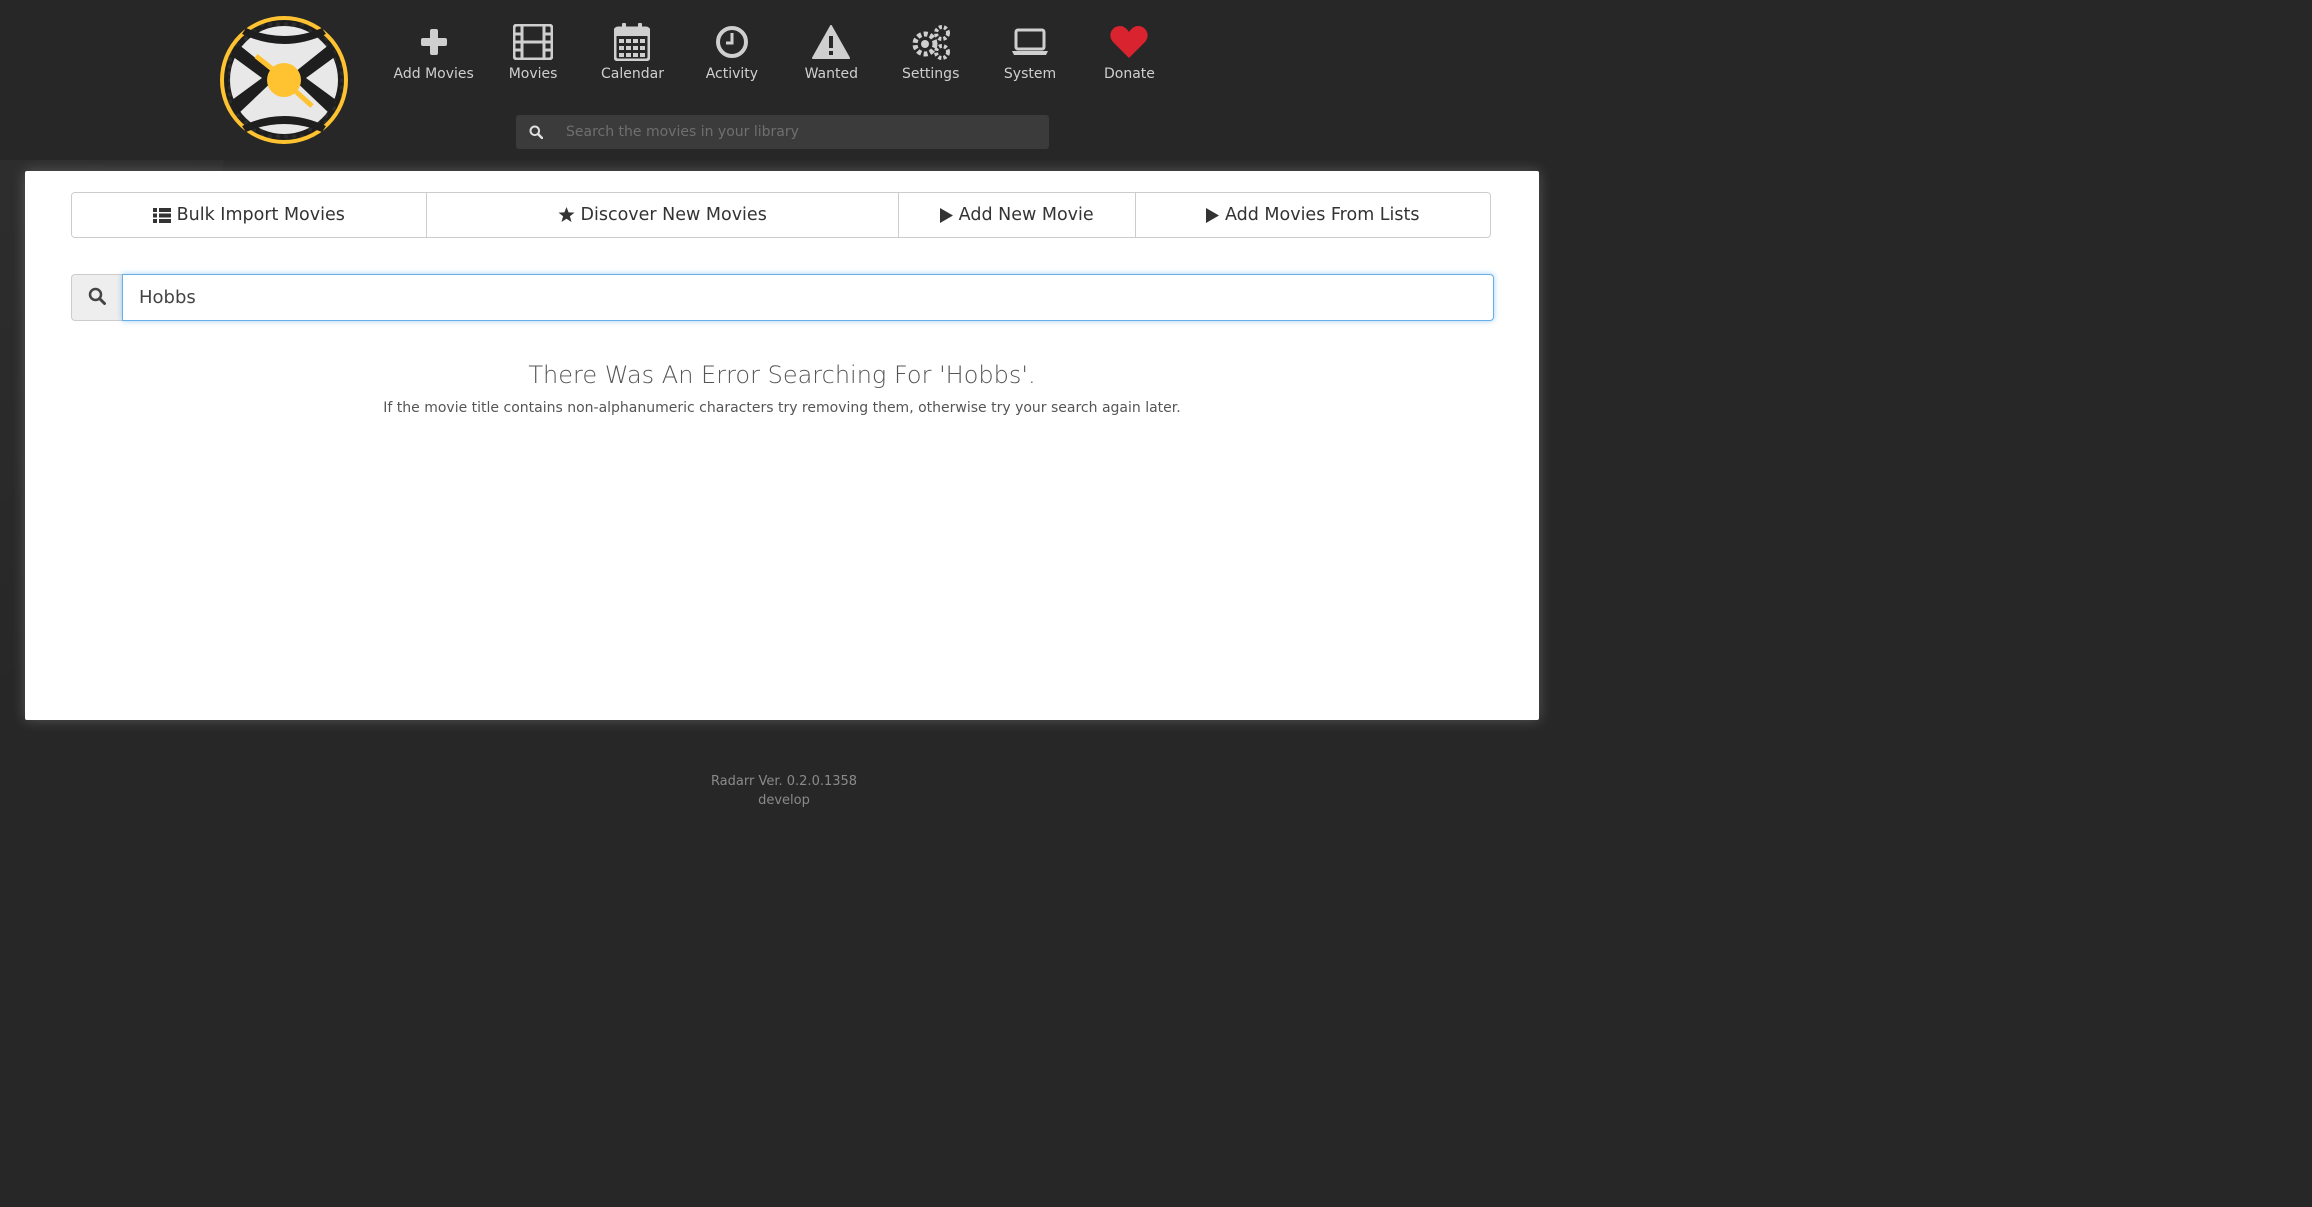 This screenshot has height=1207, width=2312. Describe the element at coordinates (566, 215) in the screenshot. I see `star-icon` at that location.